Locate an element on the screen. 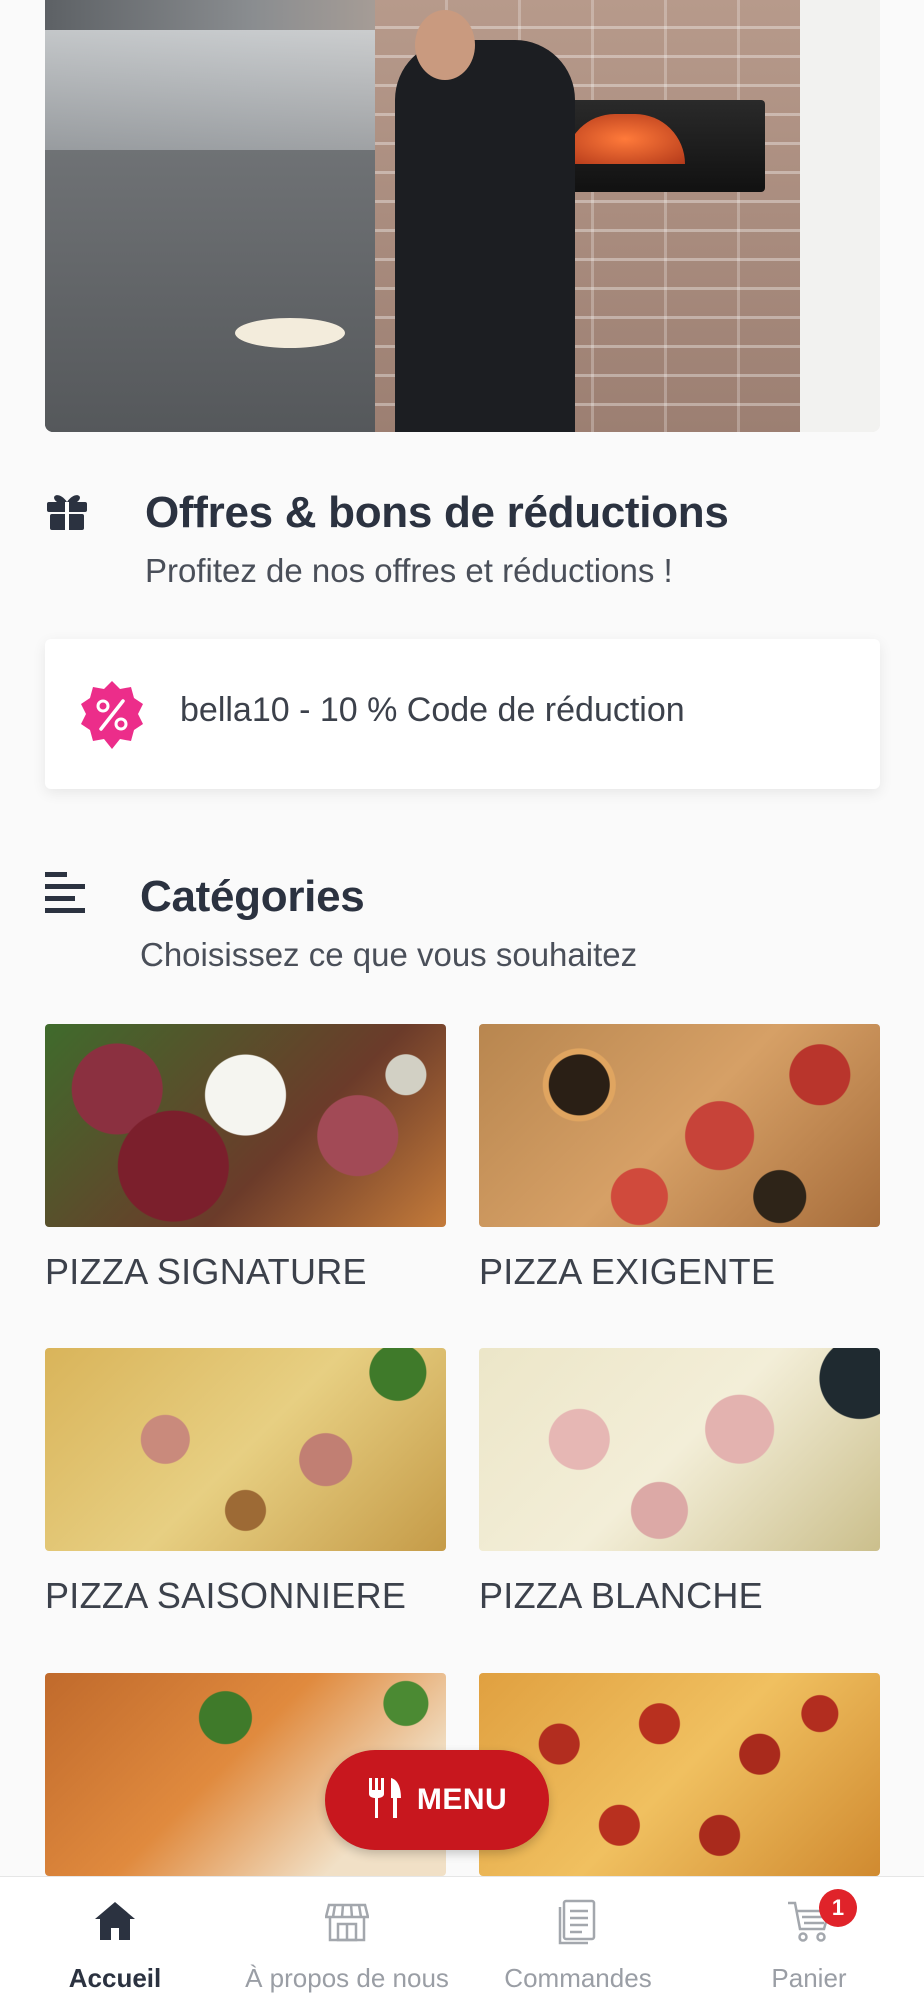 This screenshot has width=924, height=2000. store-icon is located at coordinates (347, 1923).